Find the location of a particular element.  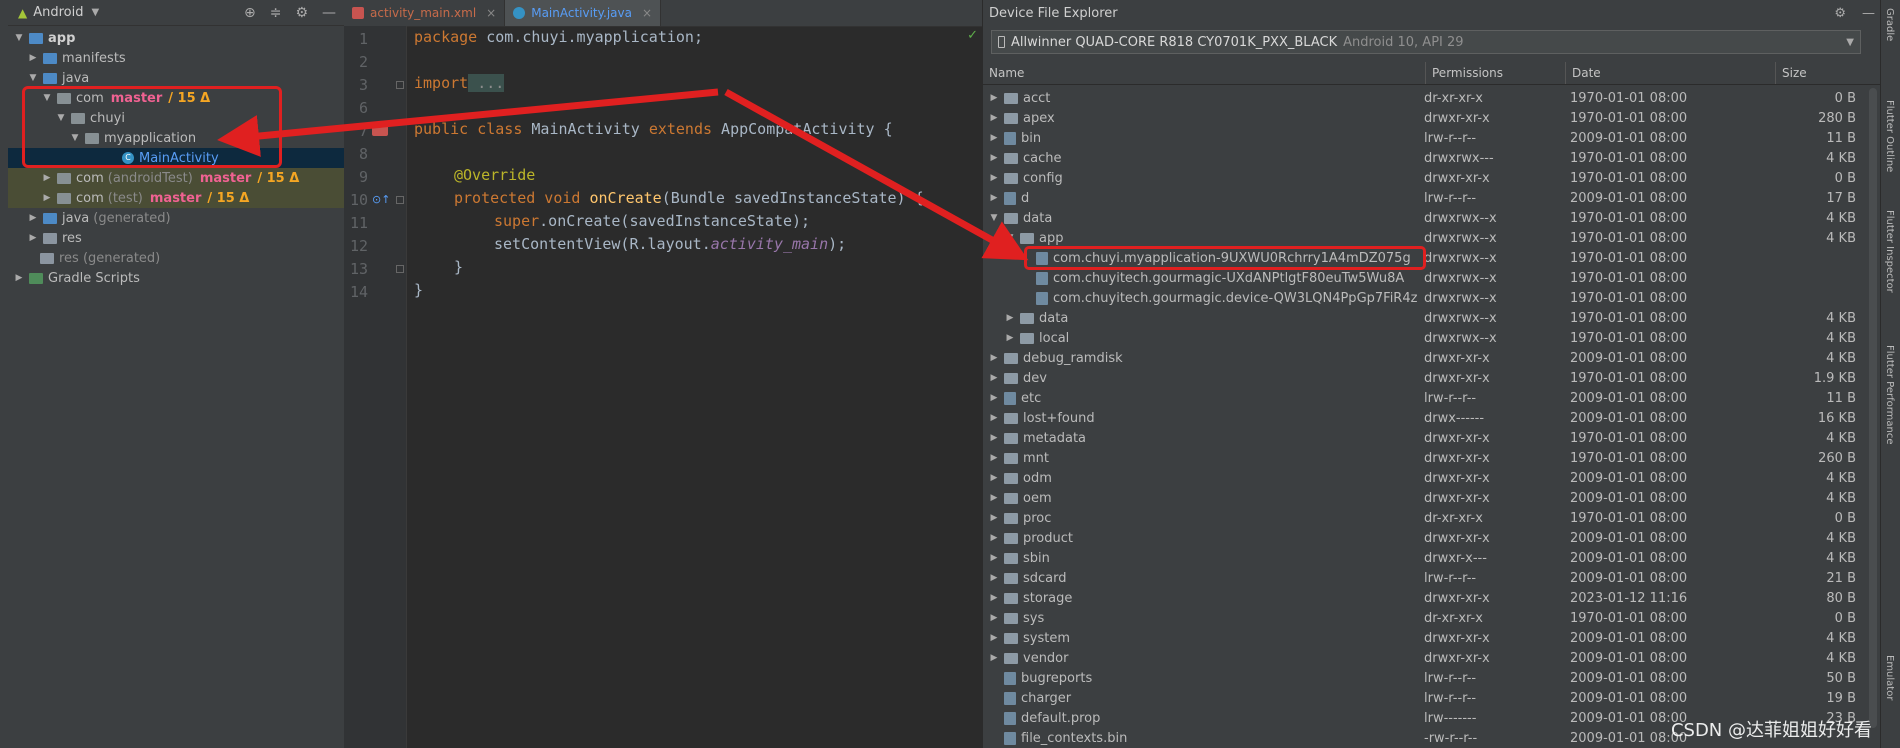

file-row: ▶ product drwxr-xr-x 2009-01-01 08:00 4 KB is located at coordinates (1423, 538).